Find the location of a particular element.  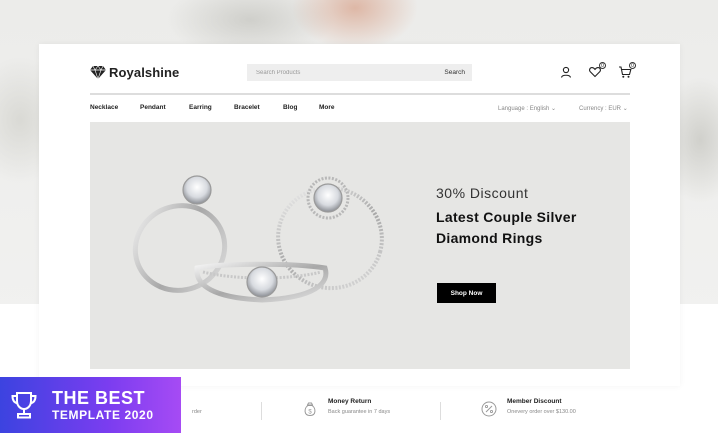

nav-item-blog: Blog is located at coordinates (301, 107).